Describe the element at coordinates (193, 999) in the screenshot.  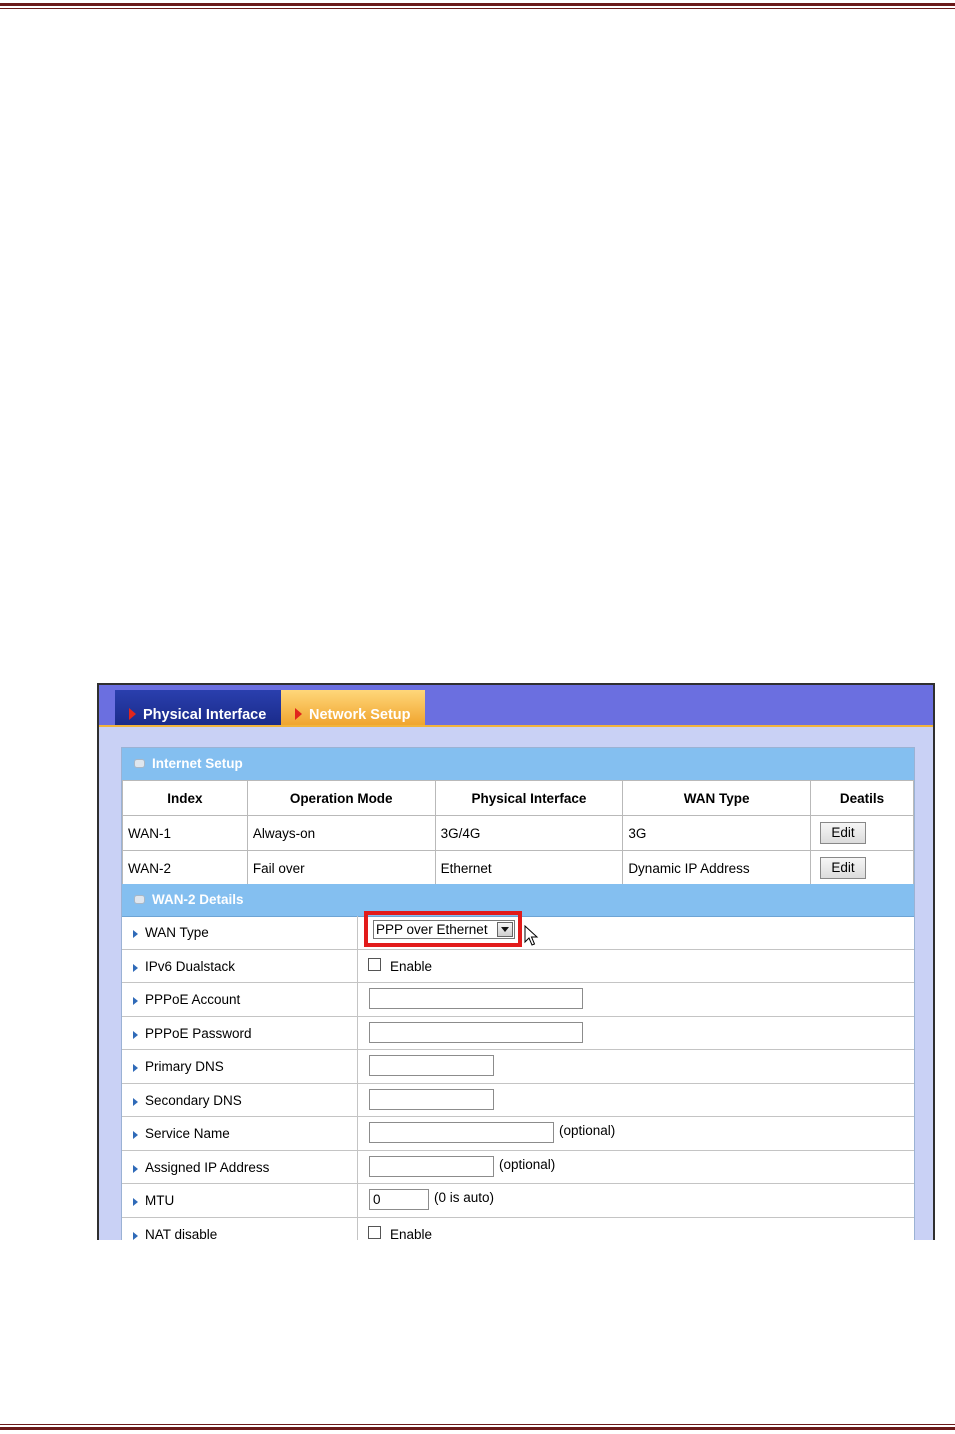
I see `field-label: PPPoE Account` at that location.